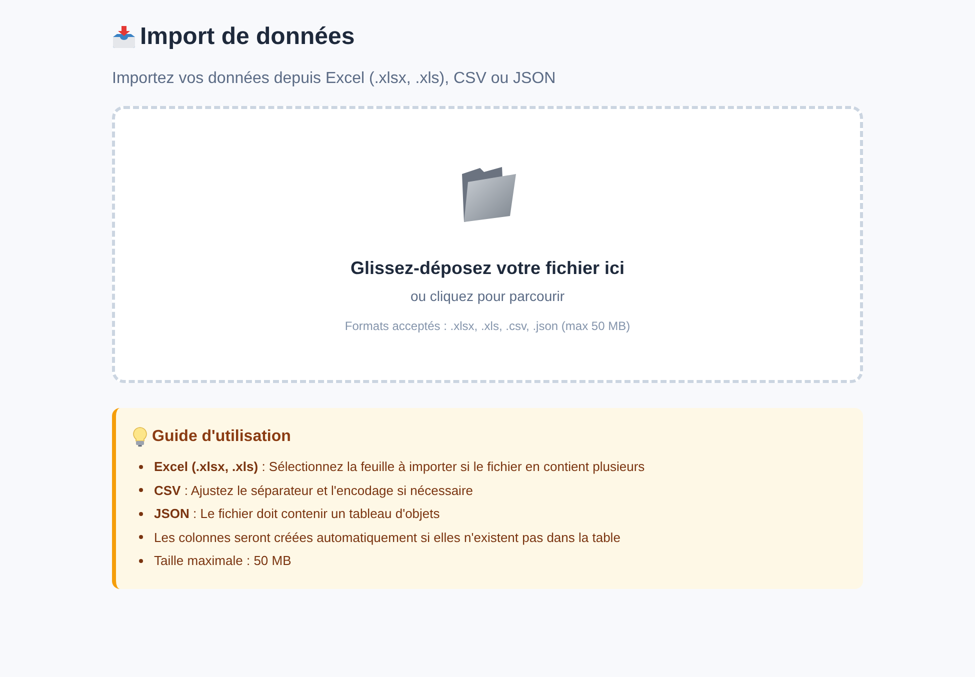 Image resolution: width=975 pixels, height=677 pixels. I want to click on drop-zone-title: Glissez-déposez votre fichier ici, so click(487, 268).